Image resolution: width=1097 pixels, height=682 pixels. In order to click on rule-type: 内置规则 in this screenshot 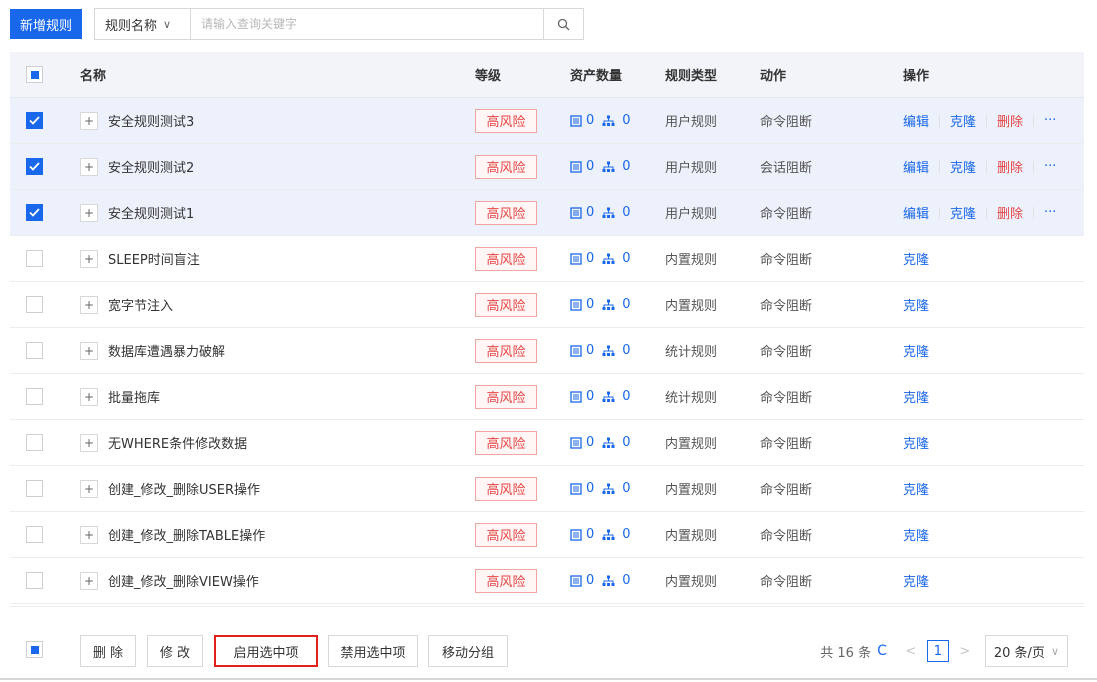, I will do `click(691, 490)`.